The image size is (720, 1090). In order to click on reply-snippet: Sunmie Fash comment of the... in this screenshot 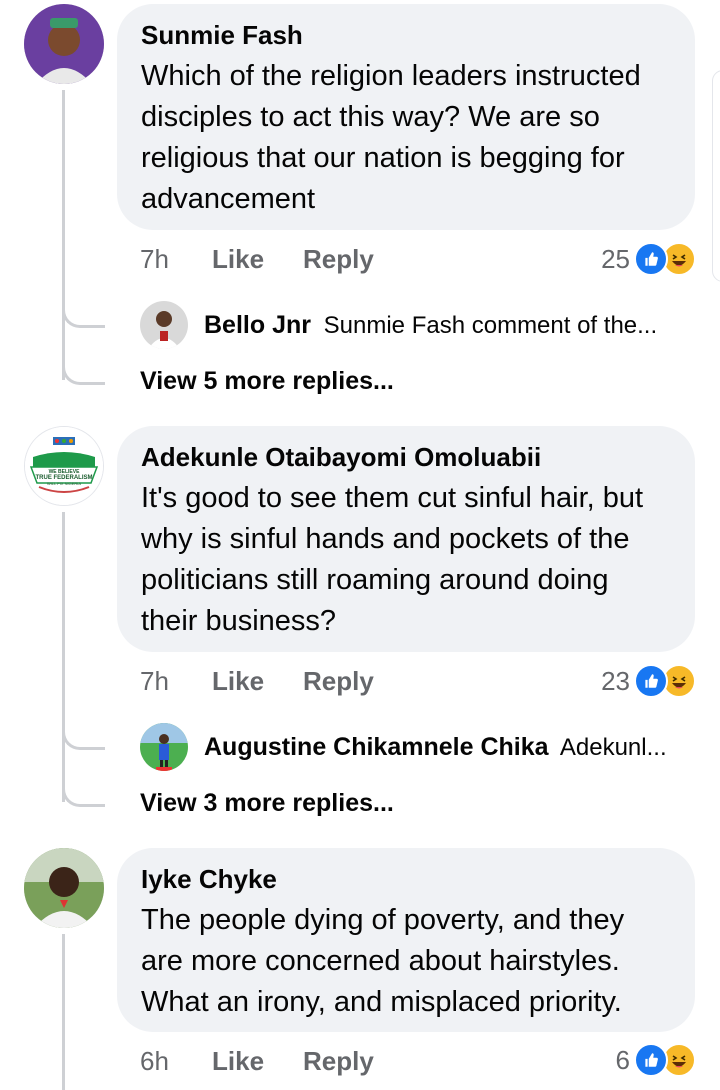, I will do `click(490, 325)`.